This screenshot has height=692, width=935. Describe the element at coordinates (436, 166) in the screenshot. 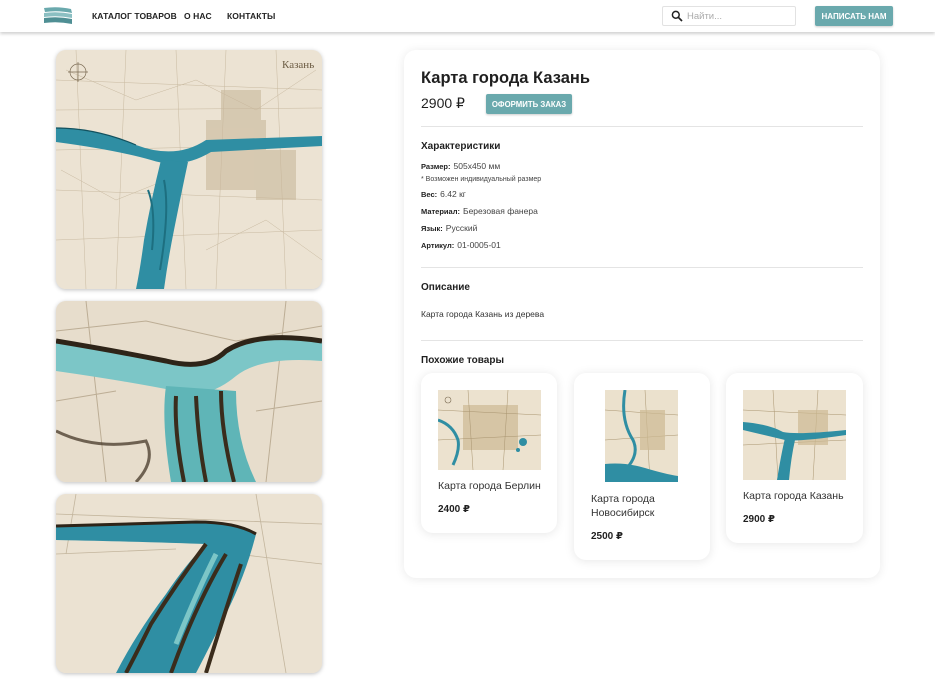

I see `spec-size-label: Размер:` at that location.